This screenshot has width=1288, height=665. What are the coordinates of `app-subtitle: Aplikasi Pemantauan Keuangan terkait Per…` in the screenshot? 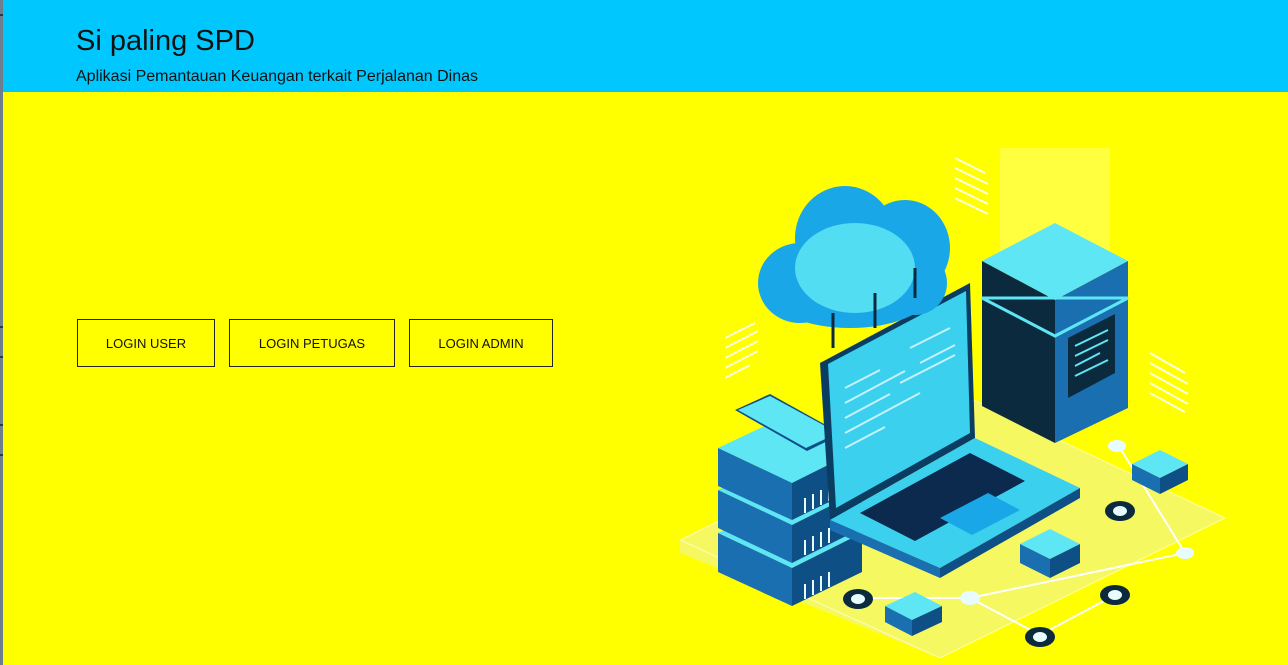 It's located at (277, 76).